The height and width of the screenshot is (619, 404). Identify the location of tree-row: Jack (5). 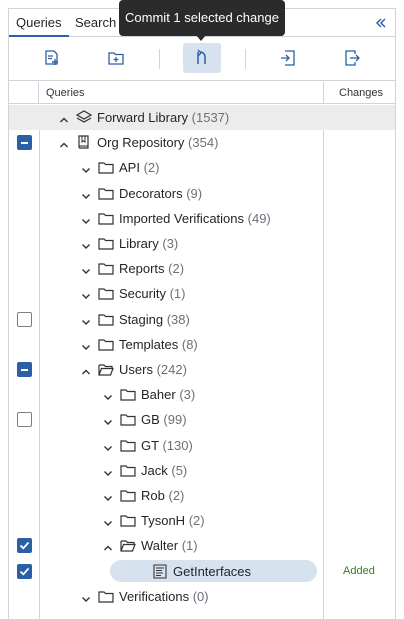
(202, 470).